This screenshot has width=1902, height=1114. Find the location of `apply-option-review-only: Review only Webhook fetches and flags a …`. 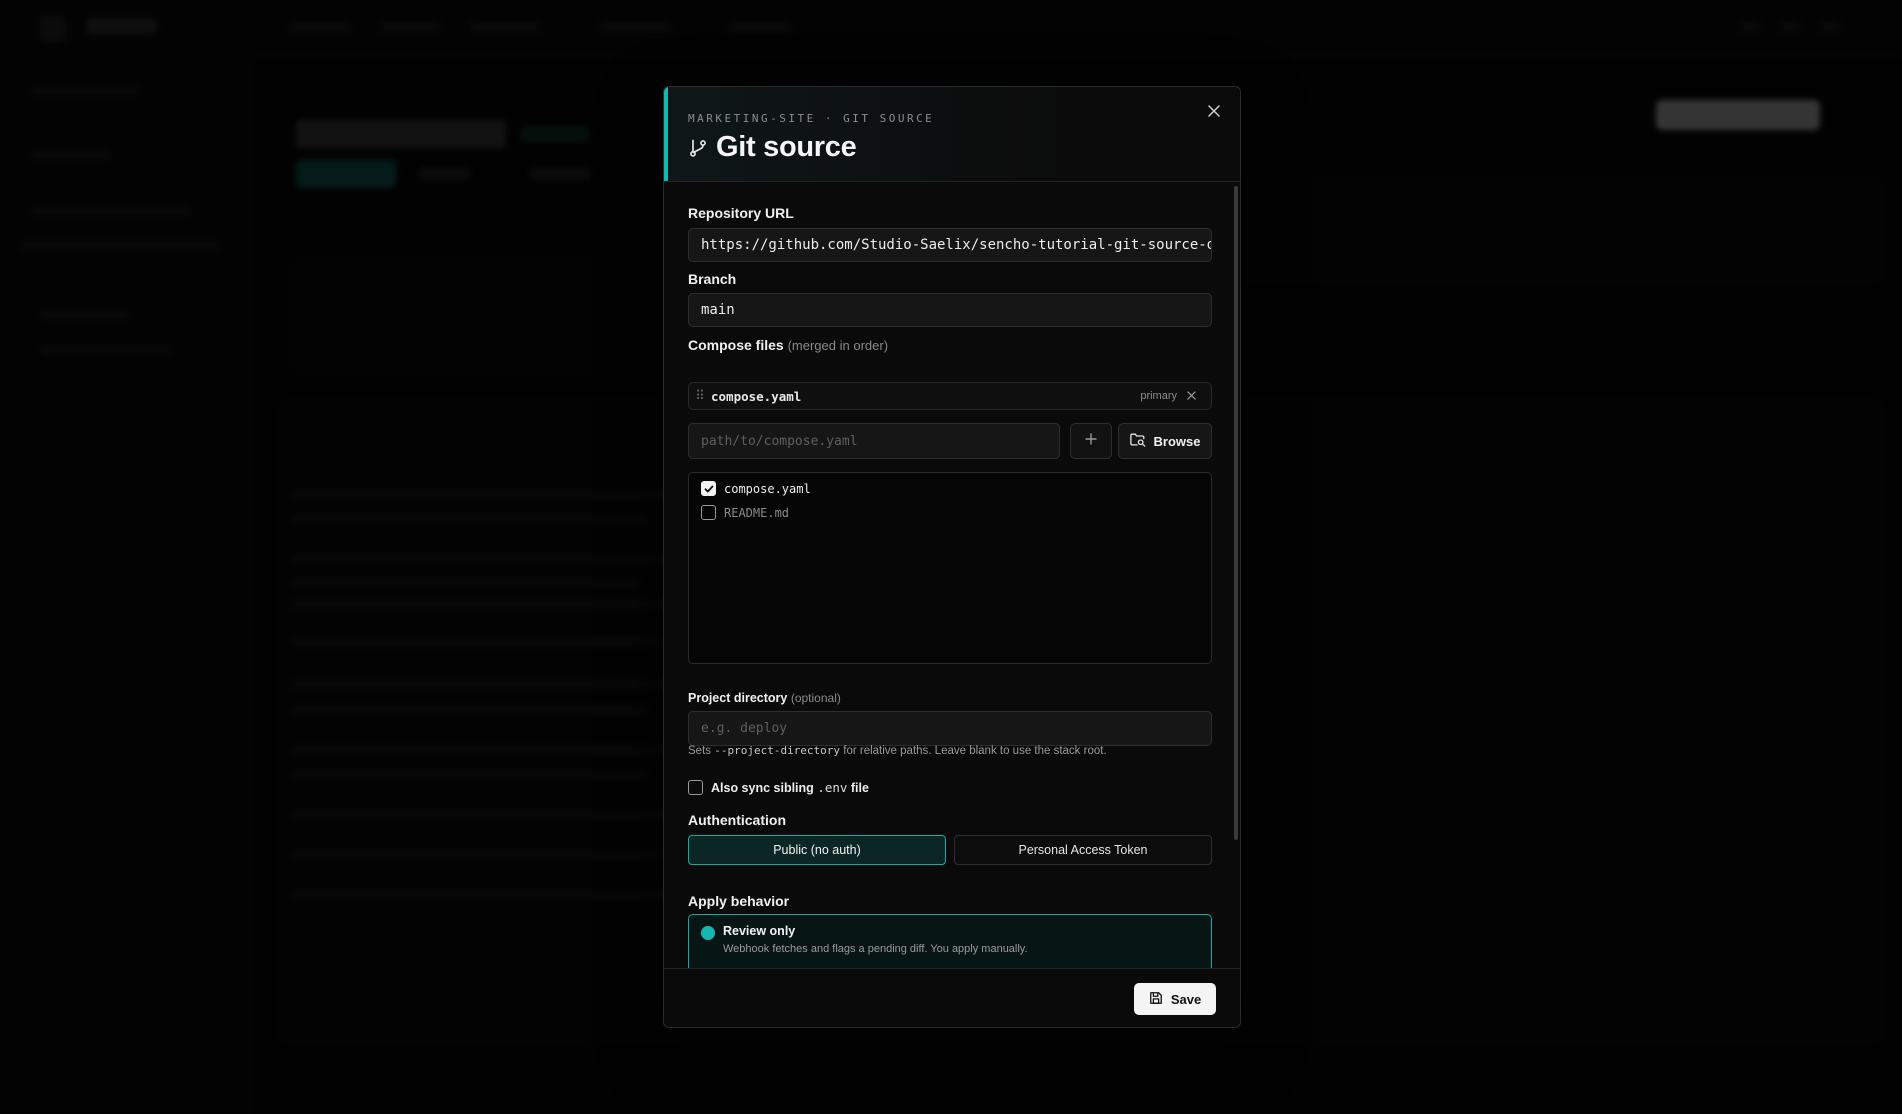

apply-option-review-only: Review only Webhook fetches and flags a … is located at coordinates (950, 941).